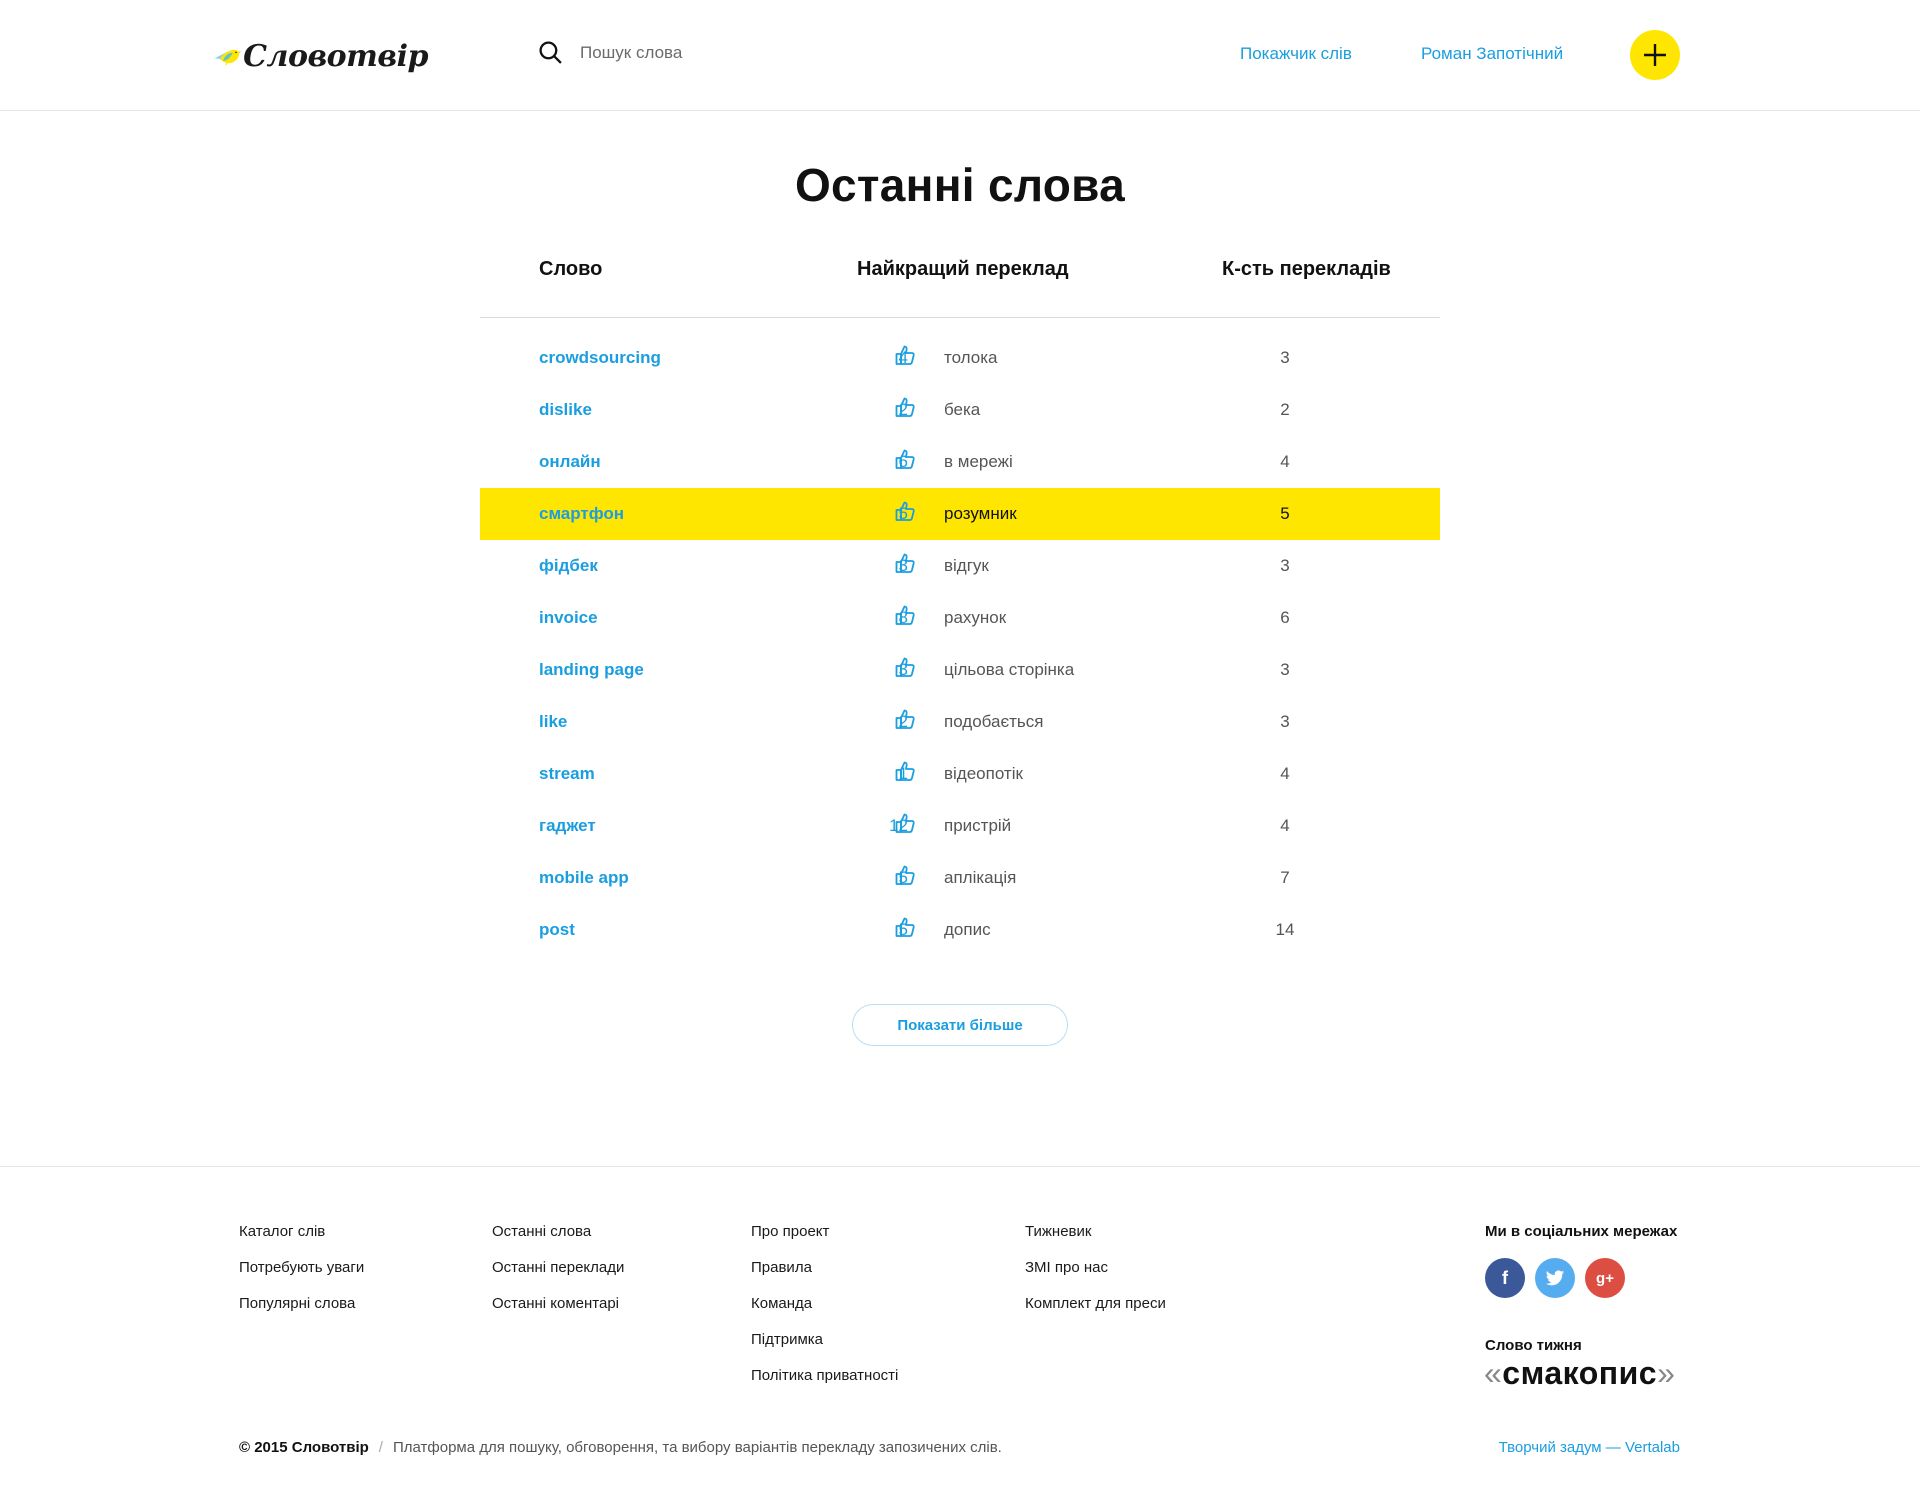  Describe the element at coordinates (567, 774) in the screenshot. I see `word-link: stream` at that location.